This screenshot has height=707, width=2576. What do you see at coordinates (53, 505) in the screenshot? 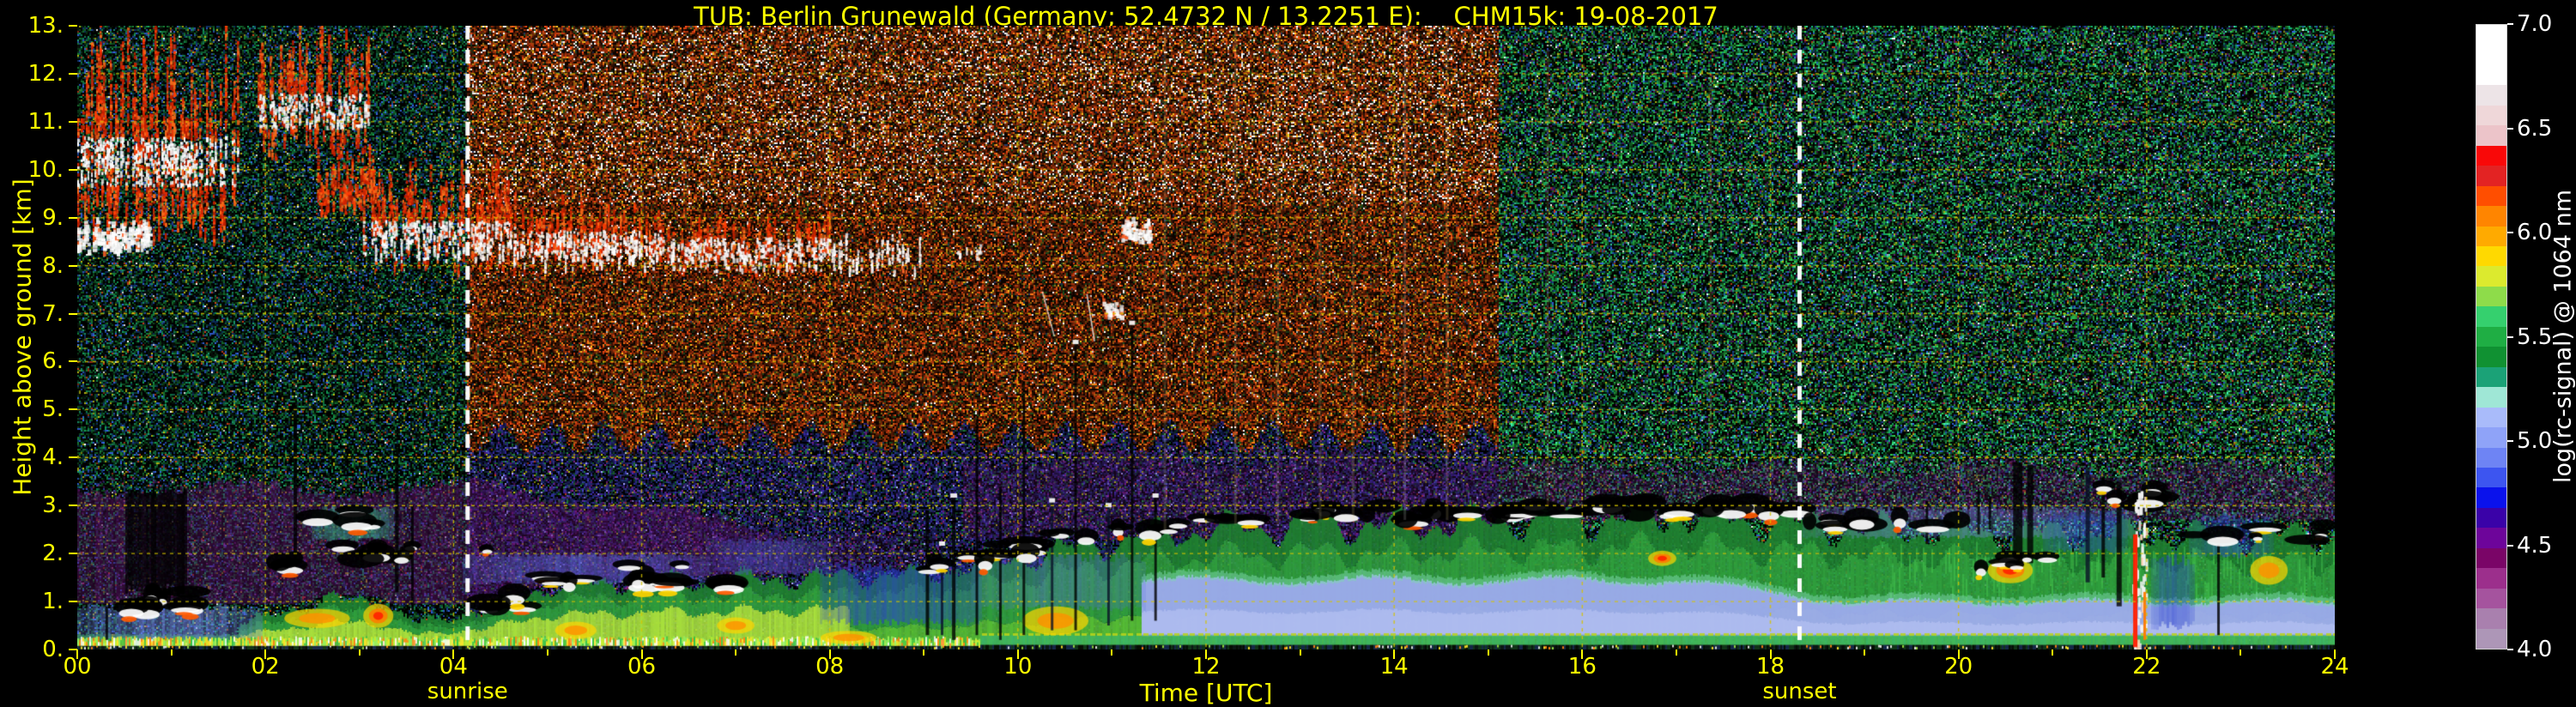
I see `y-tick-label: 3.` at bounding box center [53, 505].